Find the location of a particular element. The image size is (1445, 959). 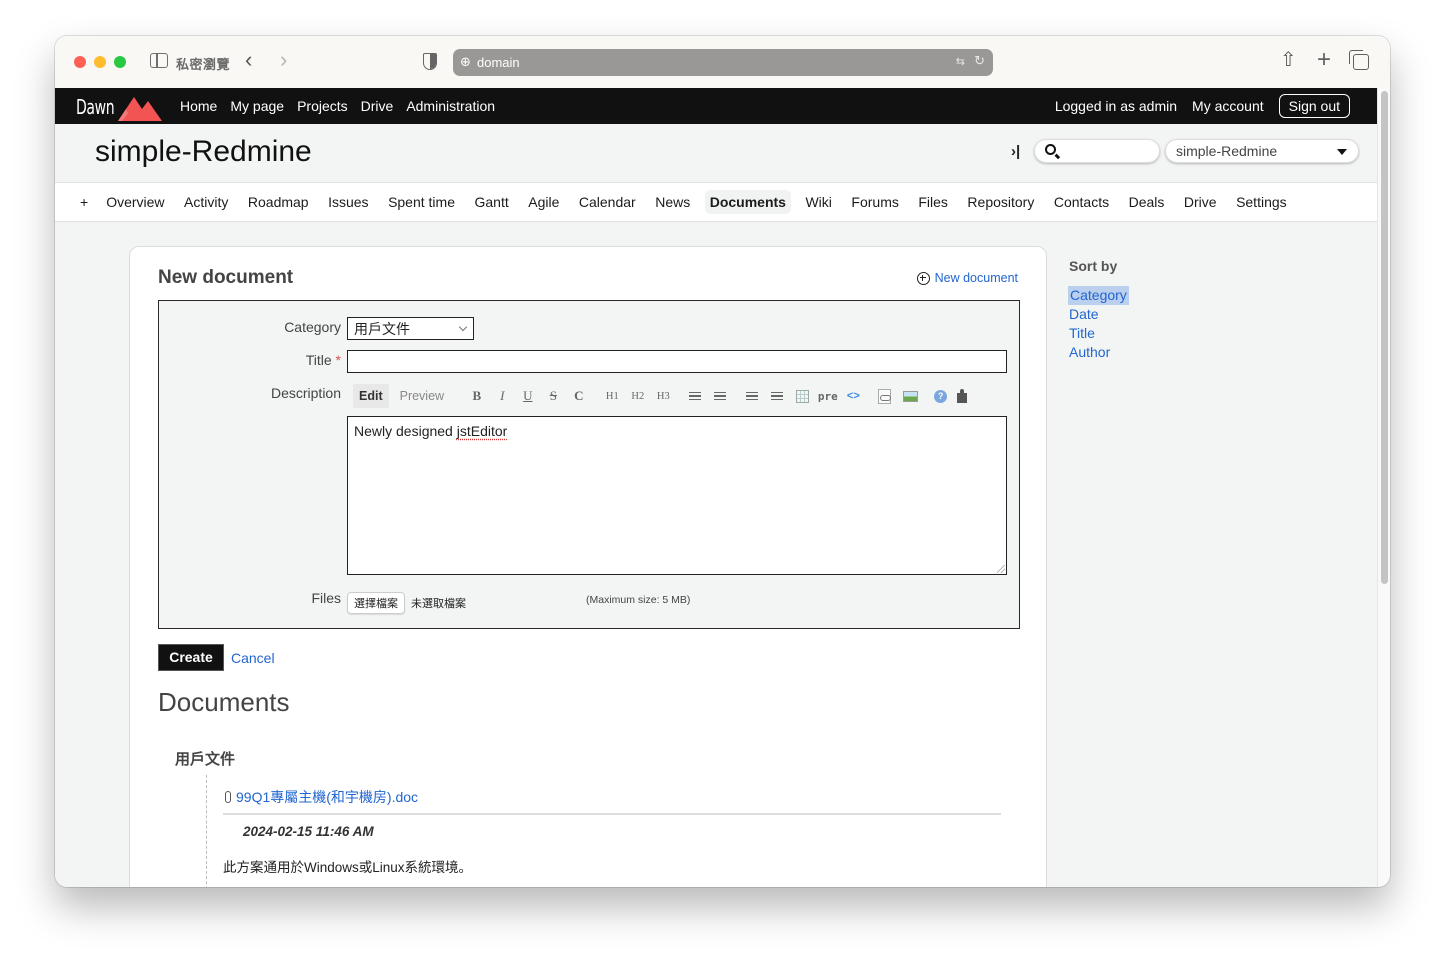

heading-2-icon: H2 is located at coordinates (638, 396).